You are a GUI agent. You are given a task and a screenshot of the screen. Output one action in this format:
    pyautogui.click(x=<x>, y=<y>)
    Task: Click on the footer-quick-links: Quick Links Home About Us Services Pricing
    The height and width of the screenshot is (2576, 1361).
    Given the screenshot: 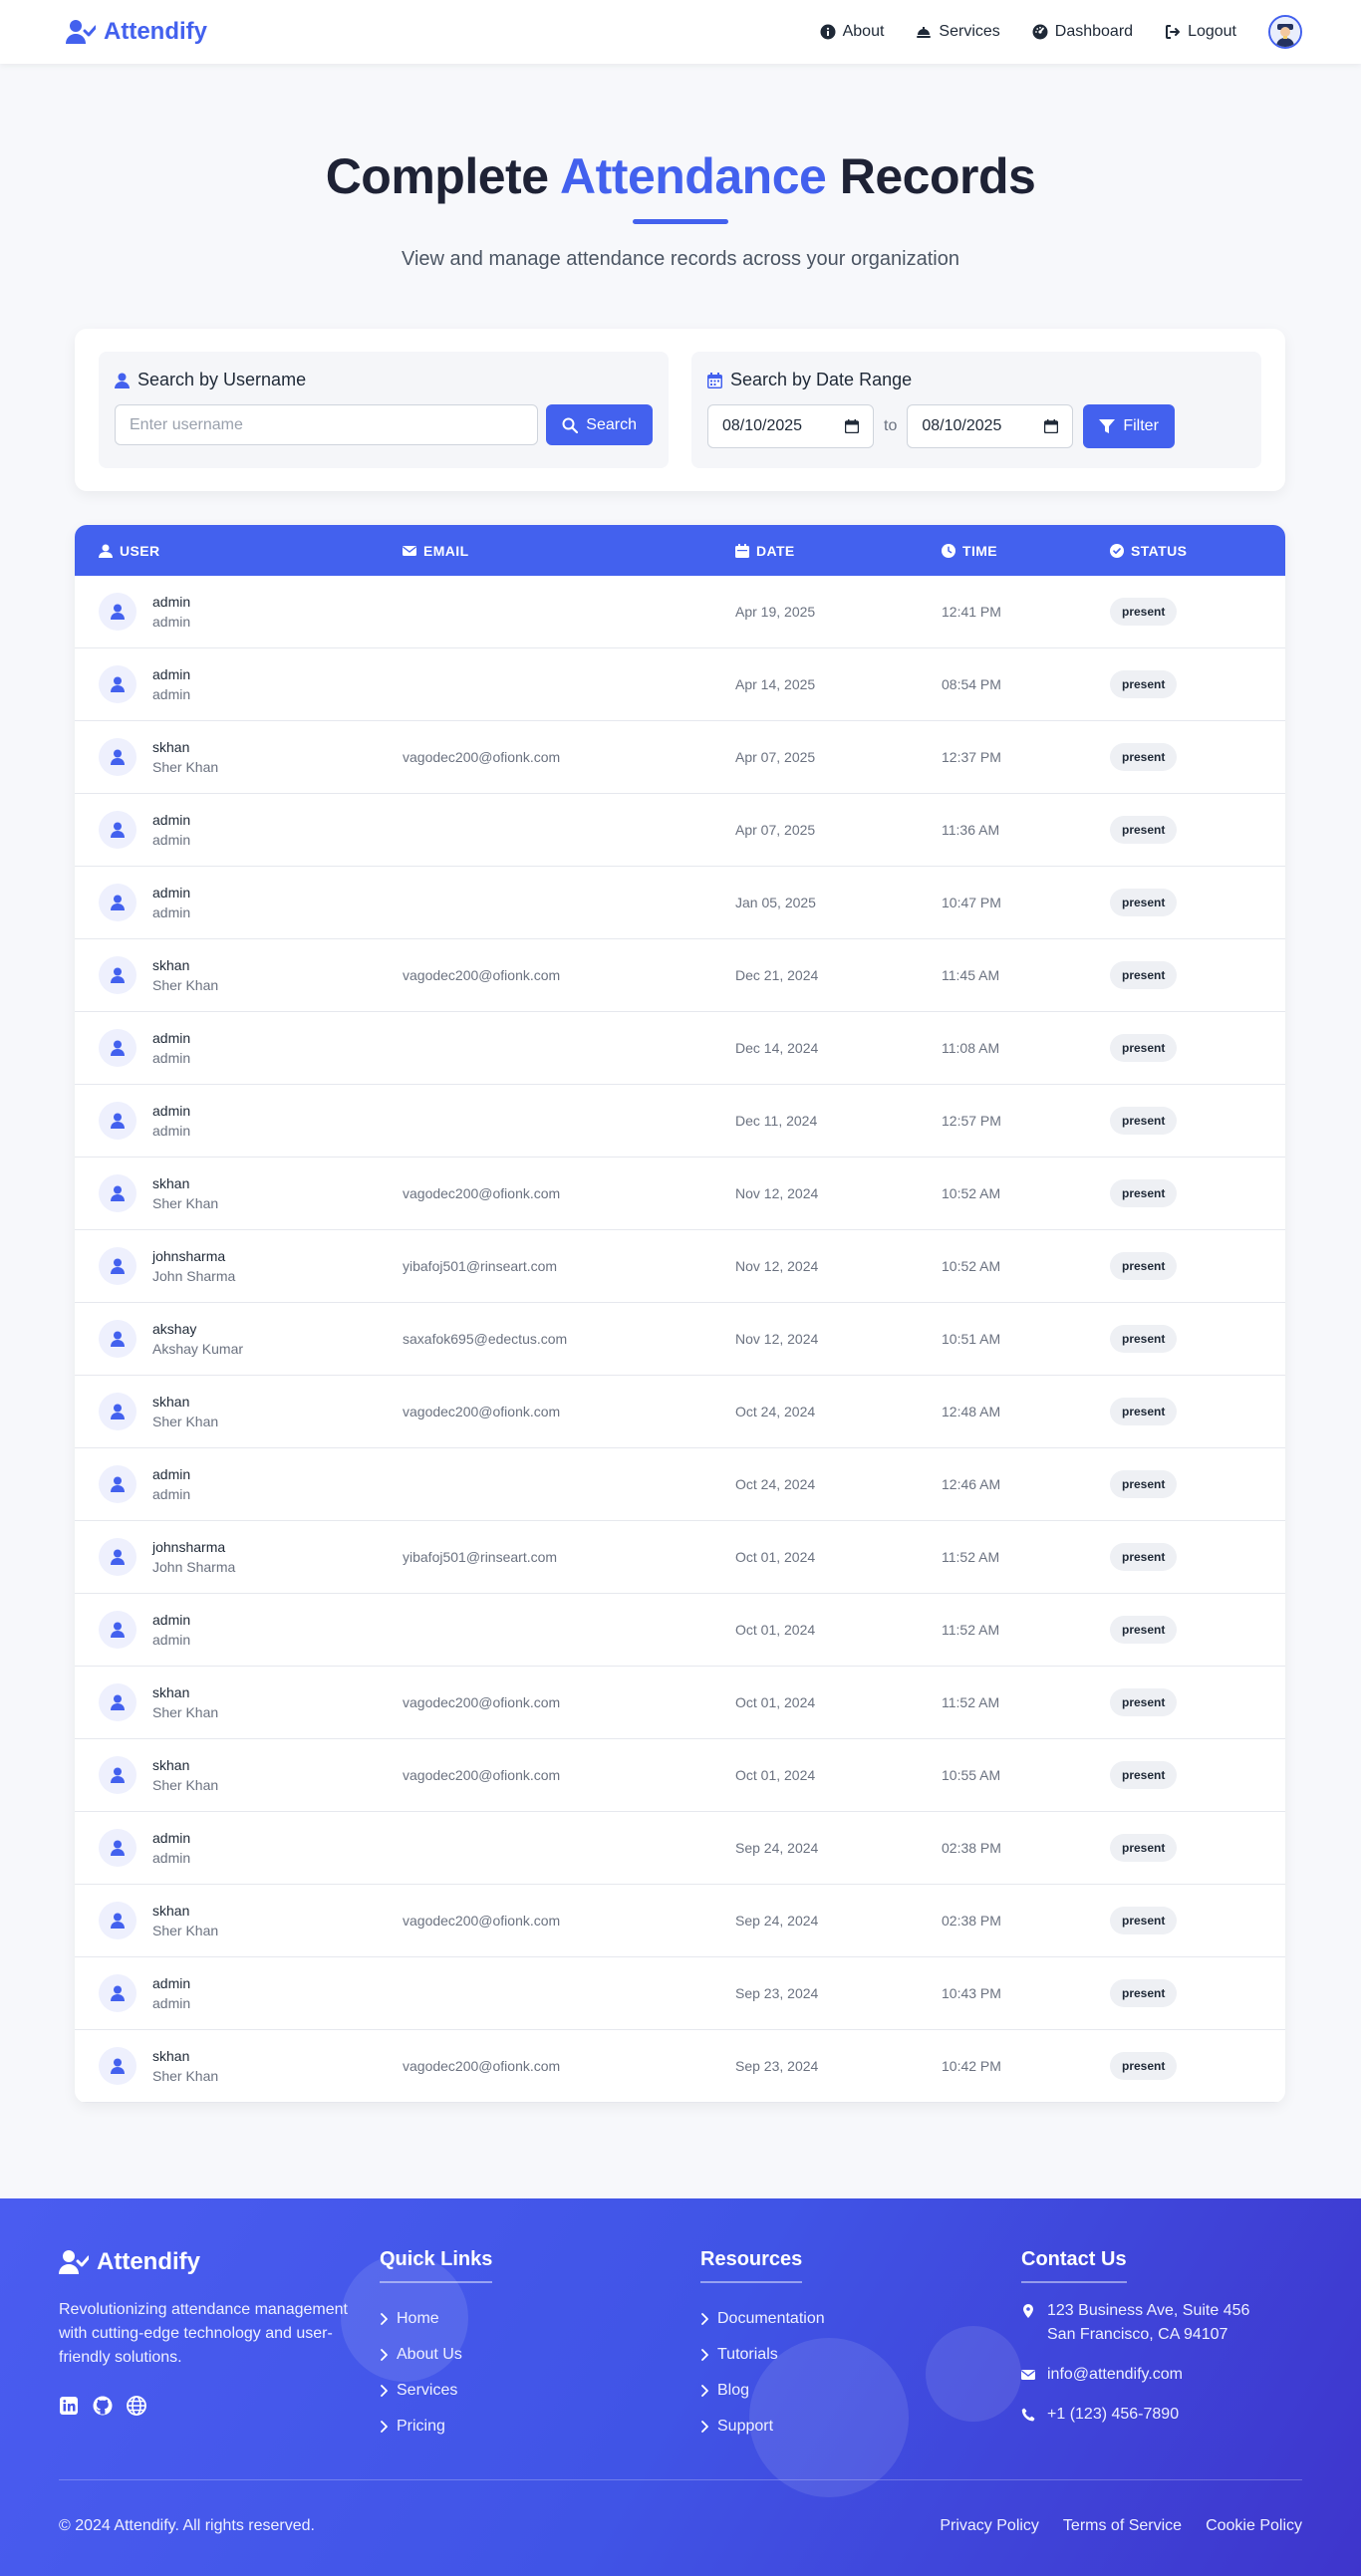 What is the action you would take?
    pyautogui.click(x=436, y=2346)
    